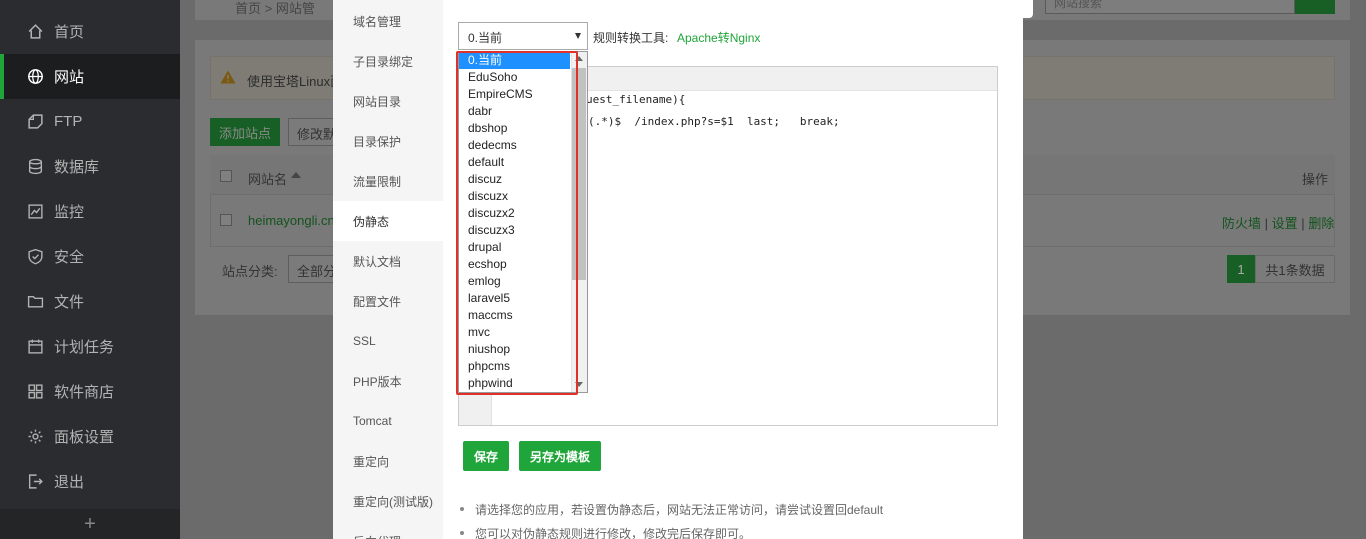 The width and height of the screenshot is (1366, 539). Describe the element at coordinates (226, 176) in the screenshot. I see `select-all-checkbox` at that location.